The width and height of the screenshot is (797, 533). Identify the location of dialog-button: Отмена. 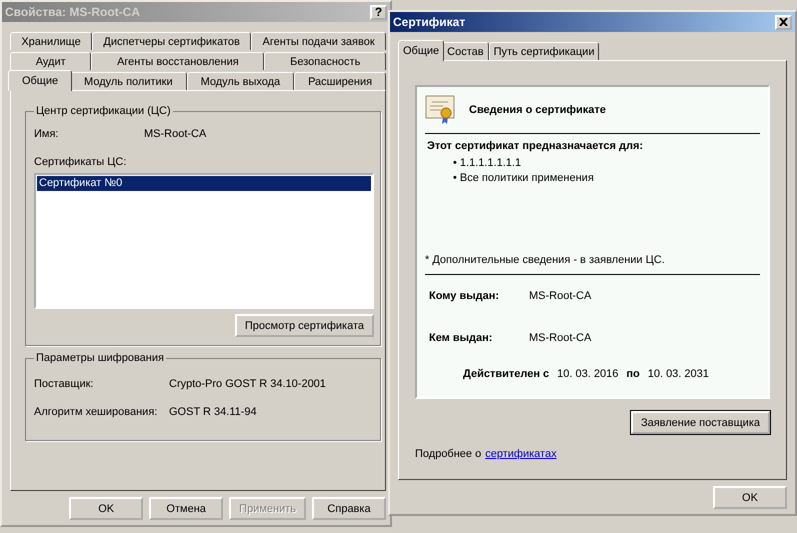
(186, 508).